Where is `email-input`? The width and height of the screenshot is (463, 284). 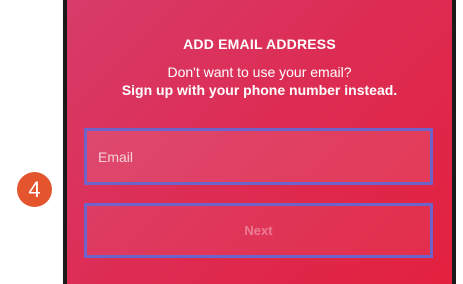 email-input is located at coordinates (258, 156).